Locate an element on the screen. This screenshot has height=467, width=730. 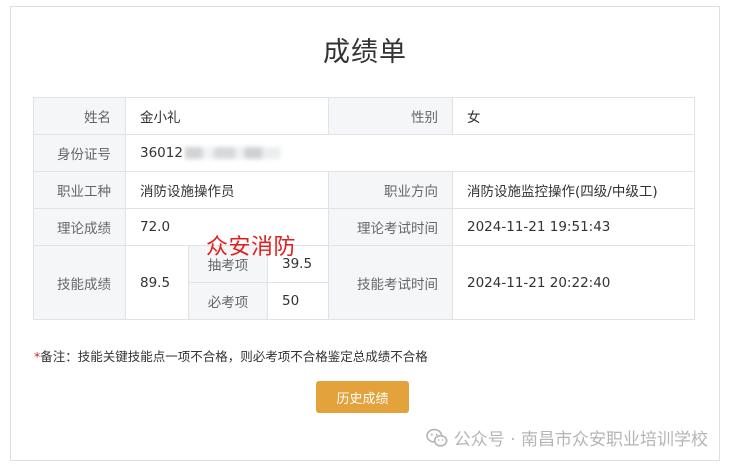
id-label: 身份证号 is located at coordinates (79, 153).